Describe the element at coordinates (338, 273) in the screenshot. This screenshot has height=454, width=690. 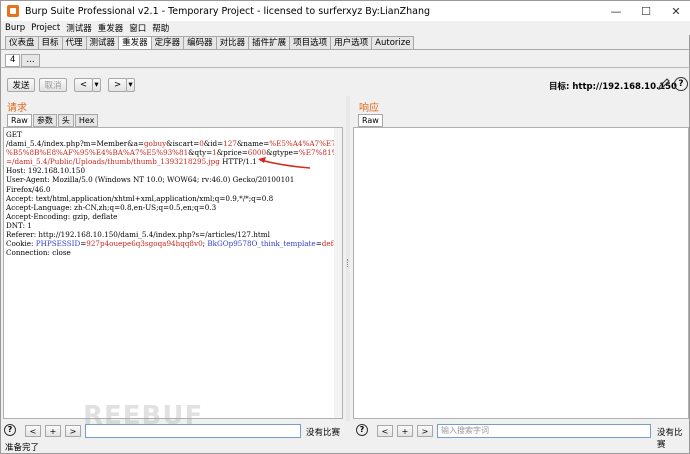
I see `request-scrollbar` at that location.